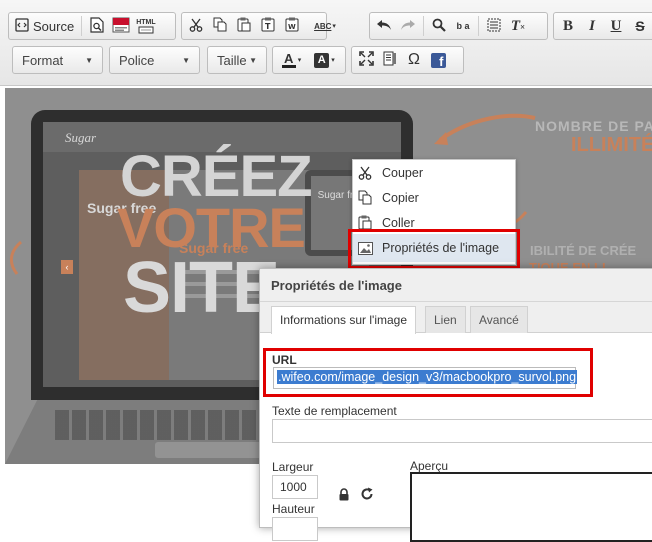 This screenshot has height=542, width=652. I want to click on copy-button, so click(220, 26).